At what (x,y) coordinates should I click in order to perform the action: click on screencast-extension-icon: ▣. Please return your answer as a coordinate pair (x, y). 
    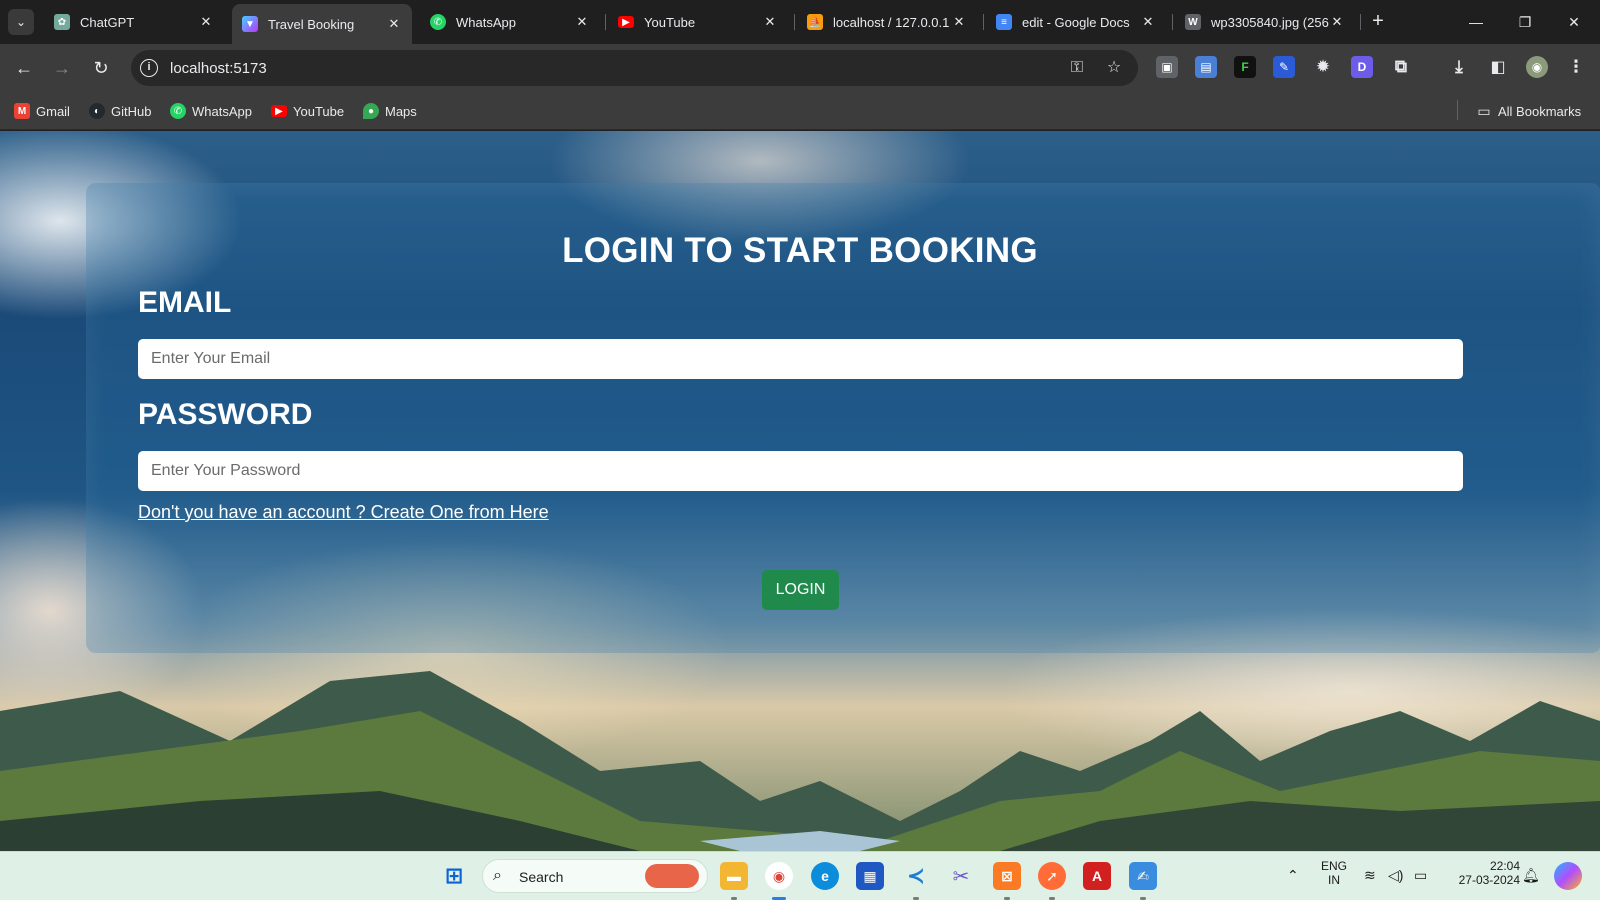
    Looking at the image, I should click on (1167, 67).